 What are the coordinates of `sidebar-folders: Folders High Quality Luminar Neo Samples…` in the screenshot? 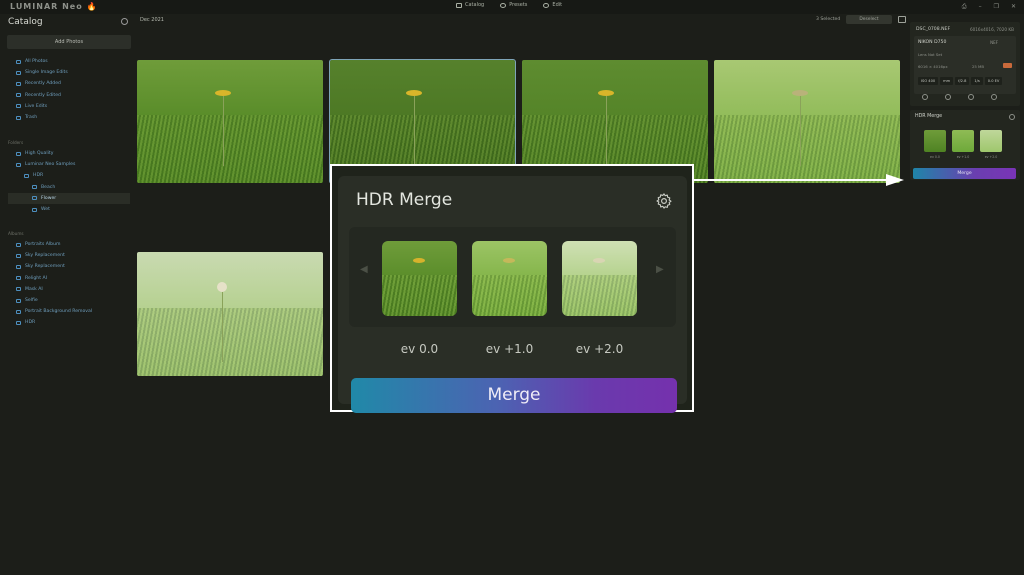 It's located at (69, 176).